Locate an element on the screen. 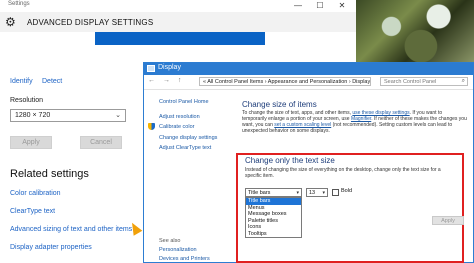 This screenshot has width=474, height=263. display-preview-monitor is located at coordinates (180, 38).